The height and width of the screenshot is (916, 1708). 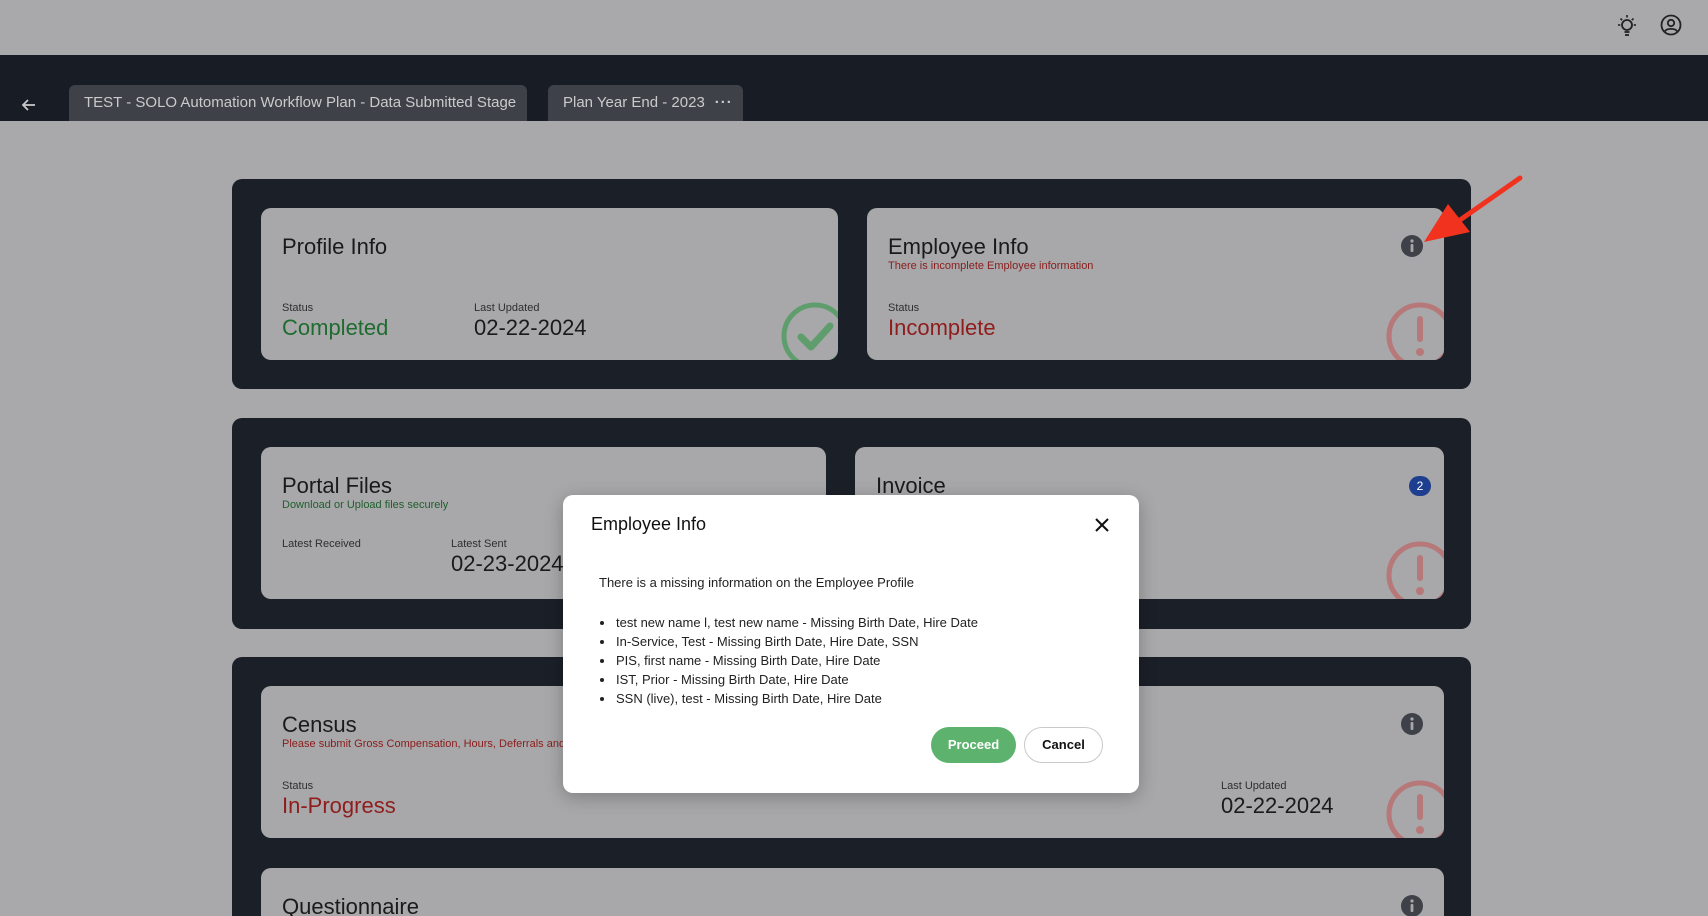 What do you see at coordinates (649, 524) in the screenshot?
I see `modal-title: Employee Info` at bounding box center [649, 524].